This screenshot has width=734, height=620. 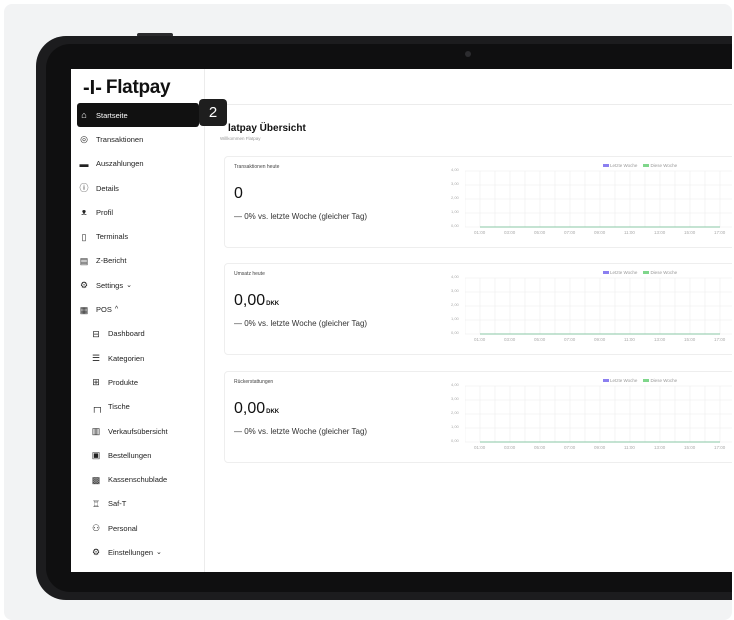 I want to click on user-icon: ᴥ, so click(x=84, y=212).